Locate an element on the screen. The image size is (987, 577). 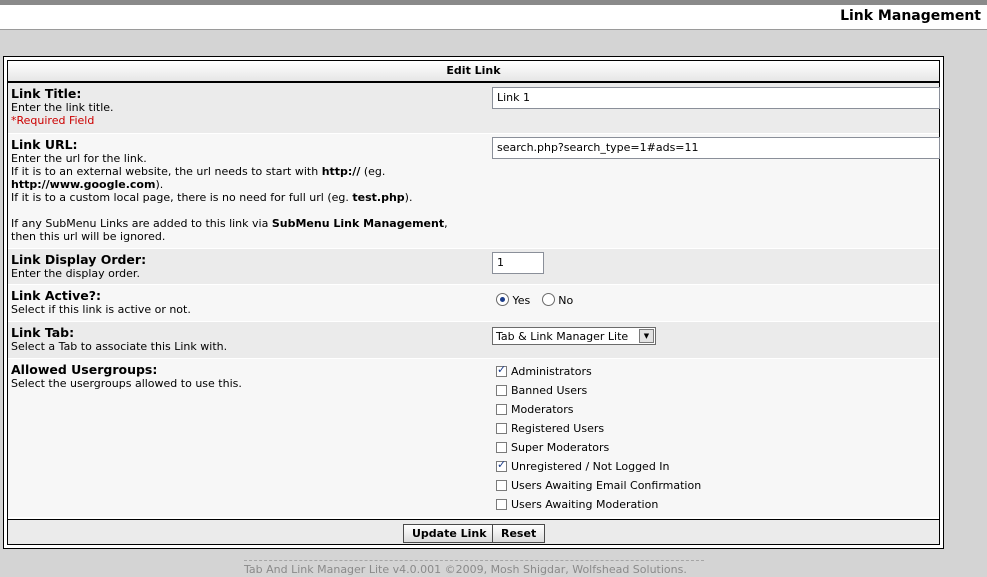
usergroup-item: Super Moderators is located at coordinates (552, 447).